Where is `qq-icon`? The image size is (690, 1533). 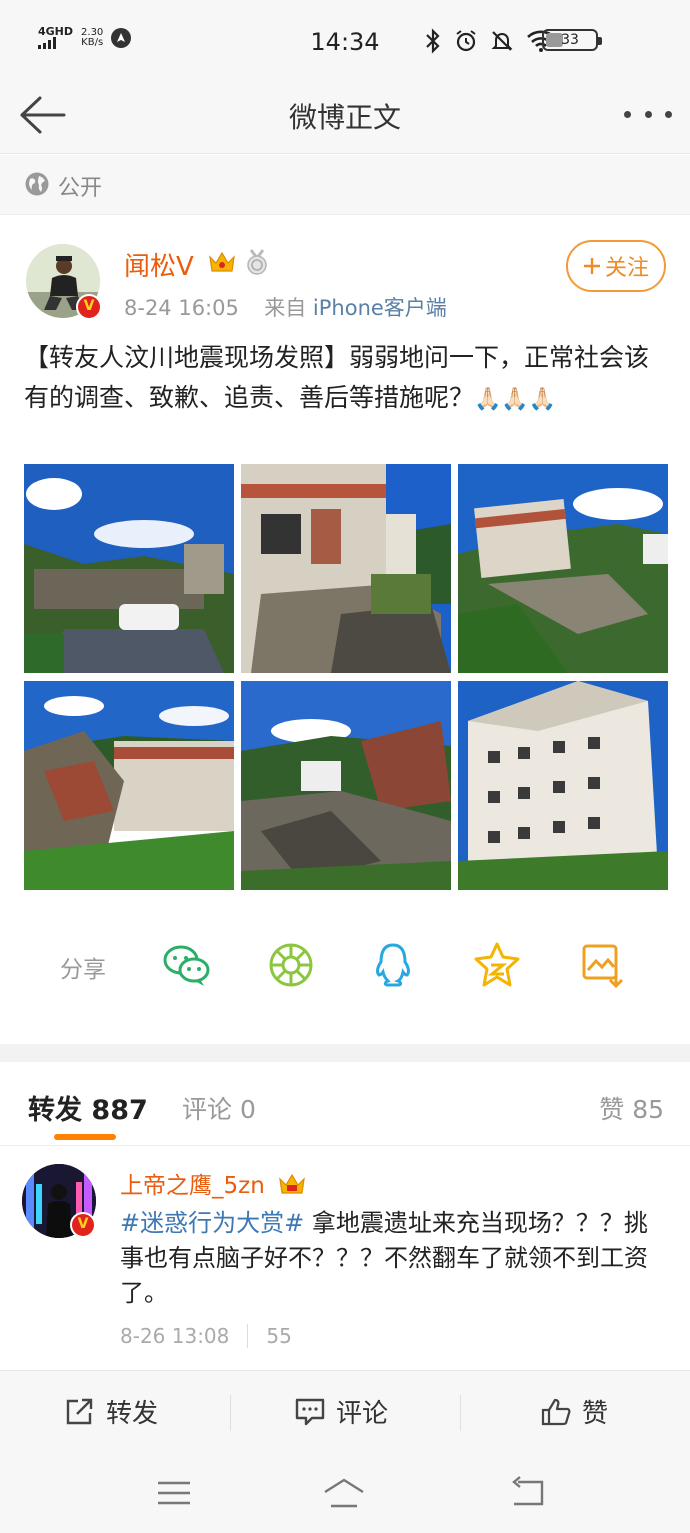 qq-icon is located at coordinates (393, 965).